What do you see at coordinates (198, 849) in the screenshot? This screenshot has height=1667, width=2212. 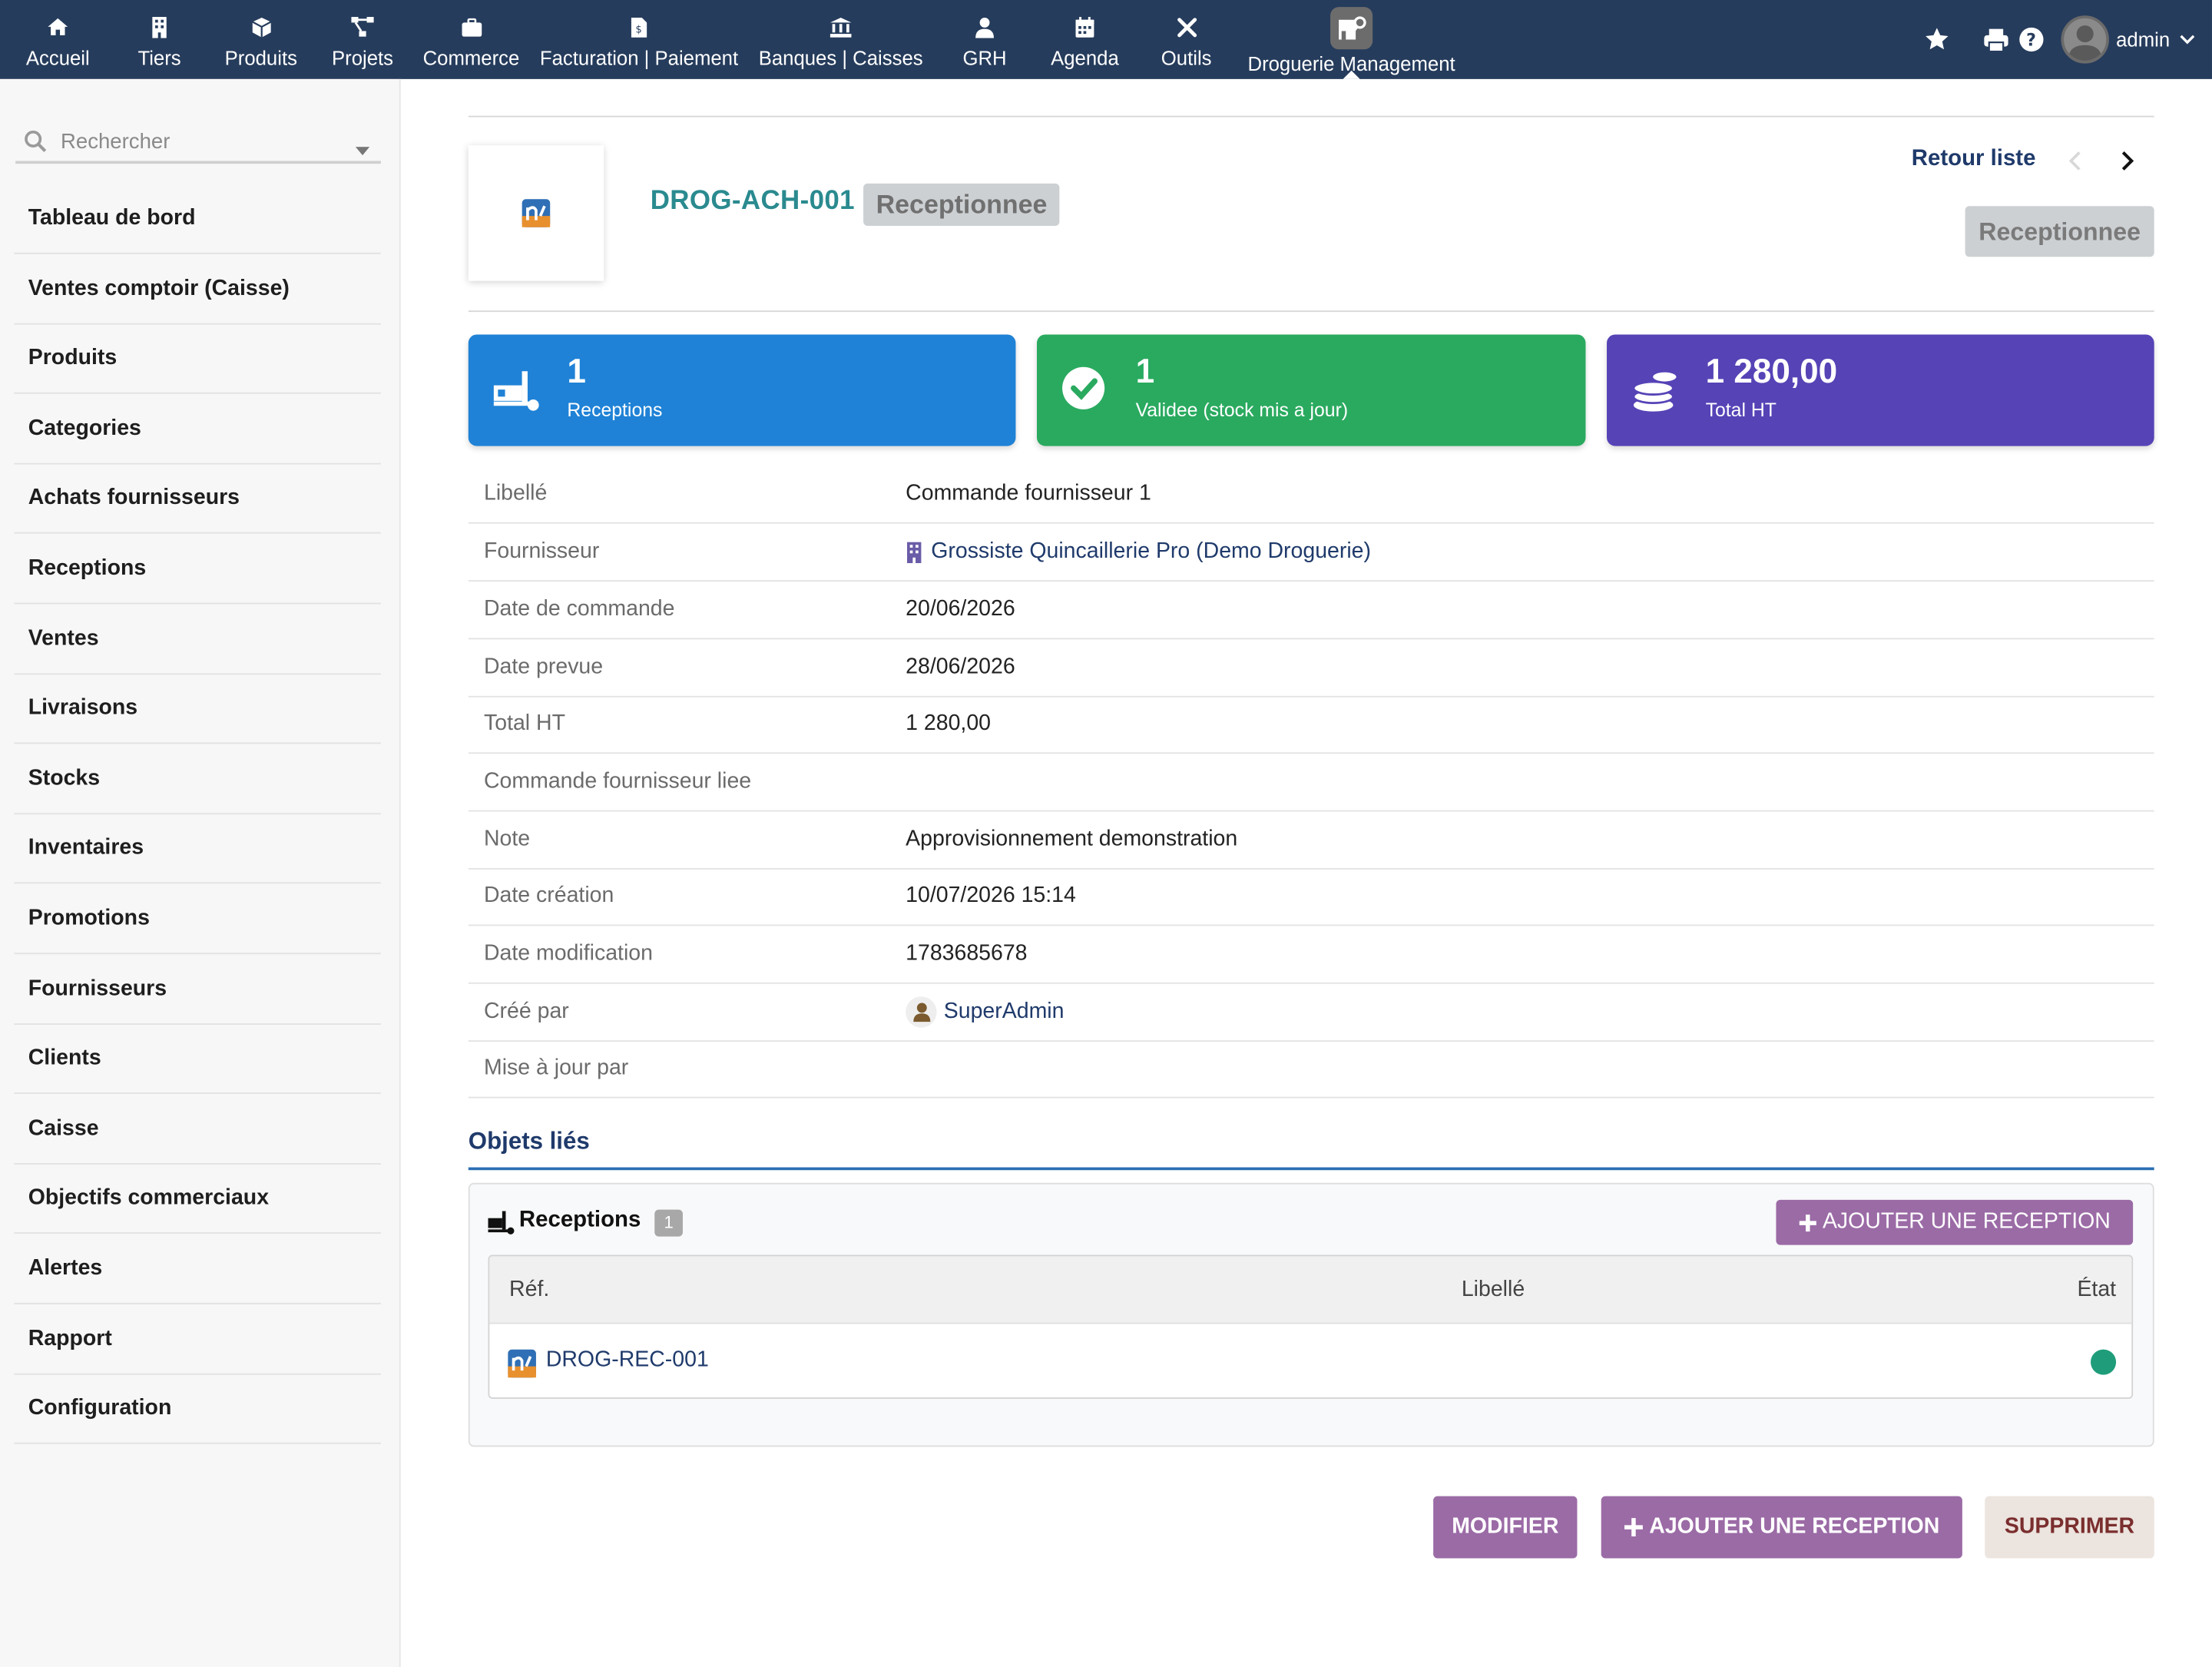 I see `sidebar-item-inventaires: Inventaires` at bounding box center [198, 849].